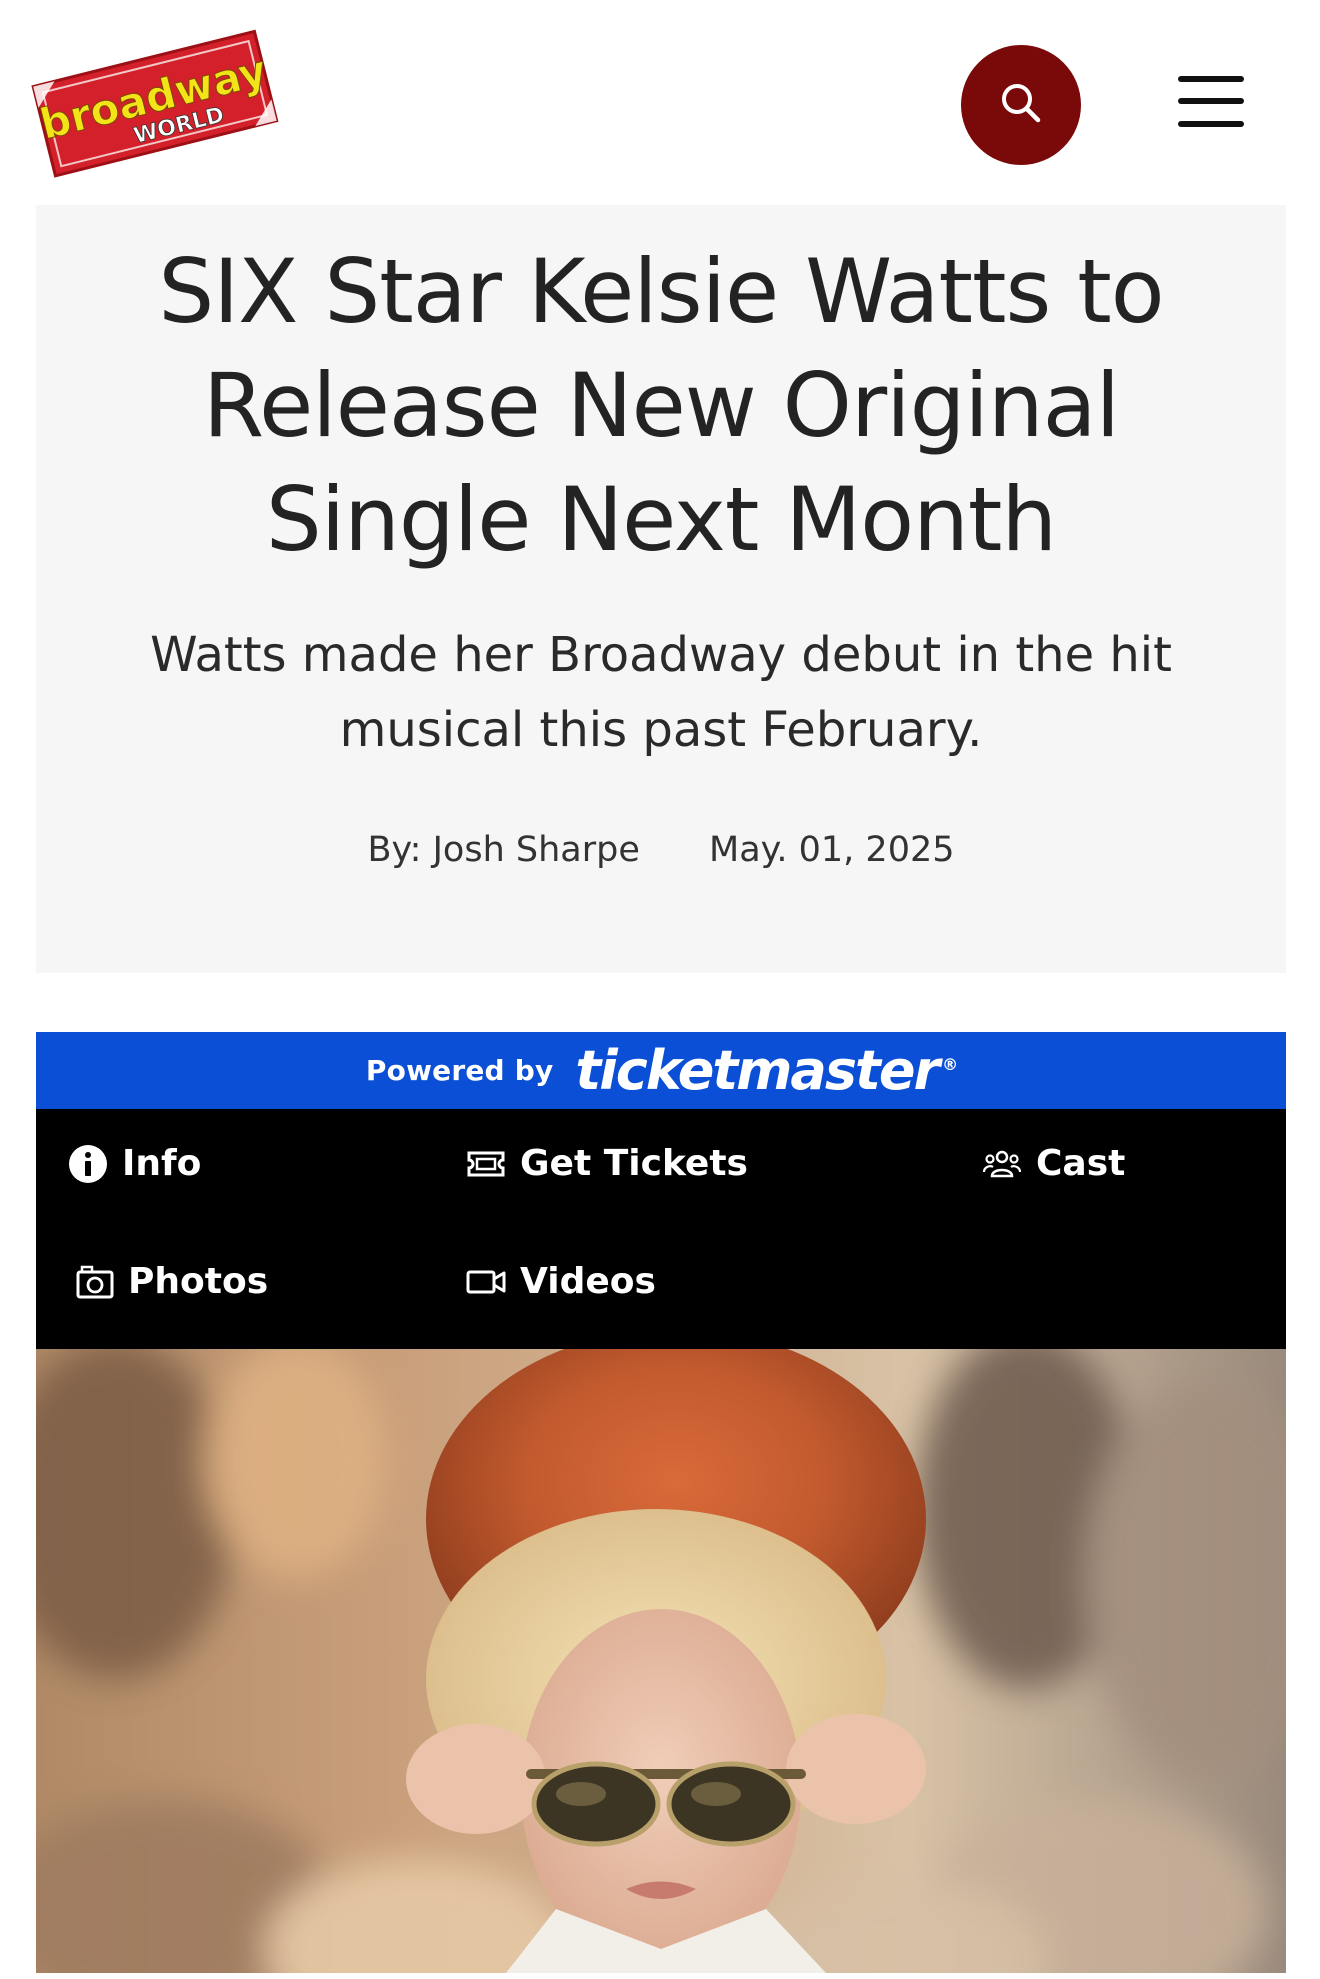  I want to click on powered-by-label: Powered by, so click(459, 1070).